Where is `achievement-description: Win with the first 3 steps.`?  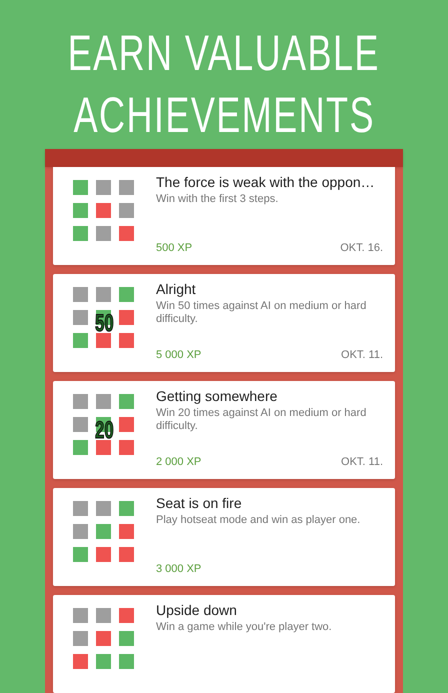 achievement-description: Win with the first 3 steps. is located at coordinates (218, 199).